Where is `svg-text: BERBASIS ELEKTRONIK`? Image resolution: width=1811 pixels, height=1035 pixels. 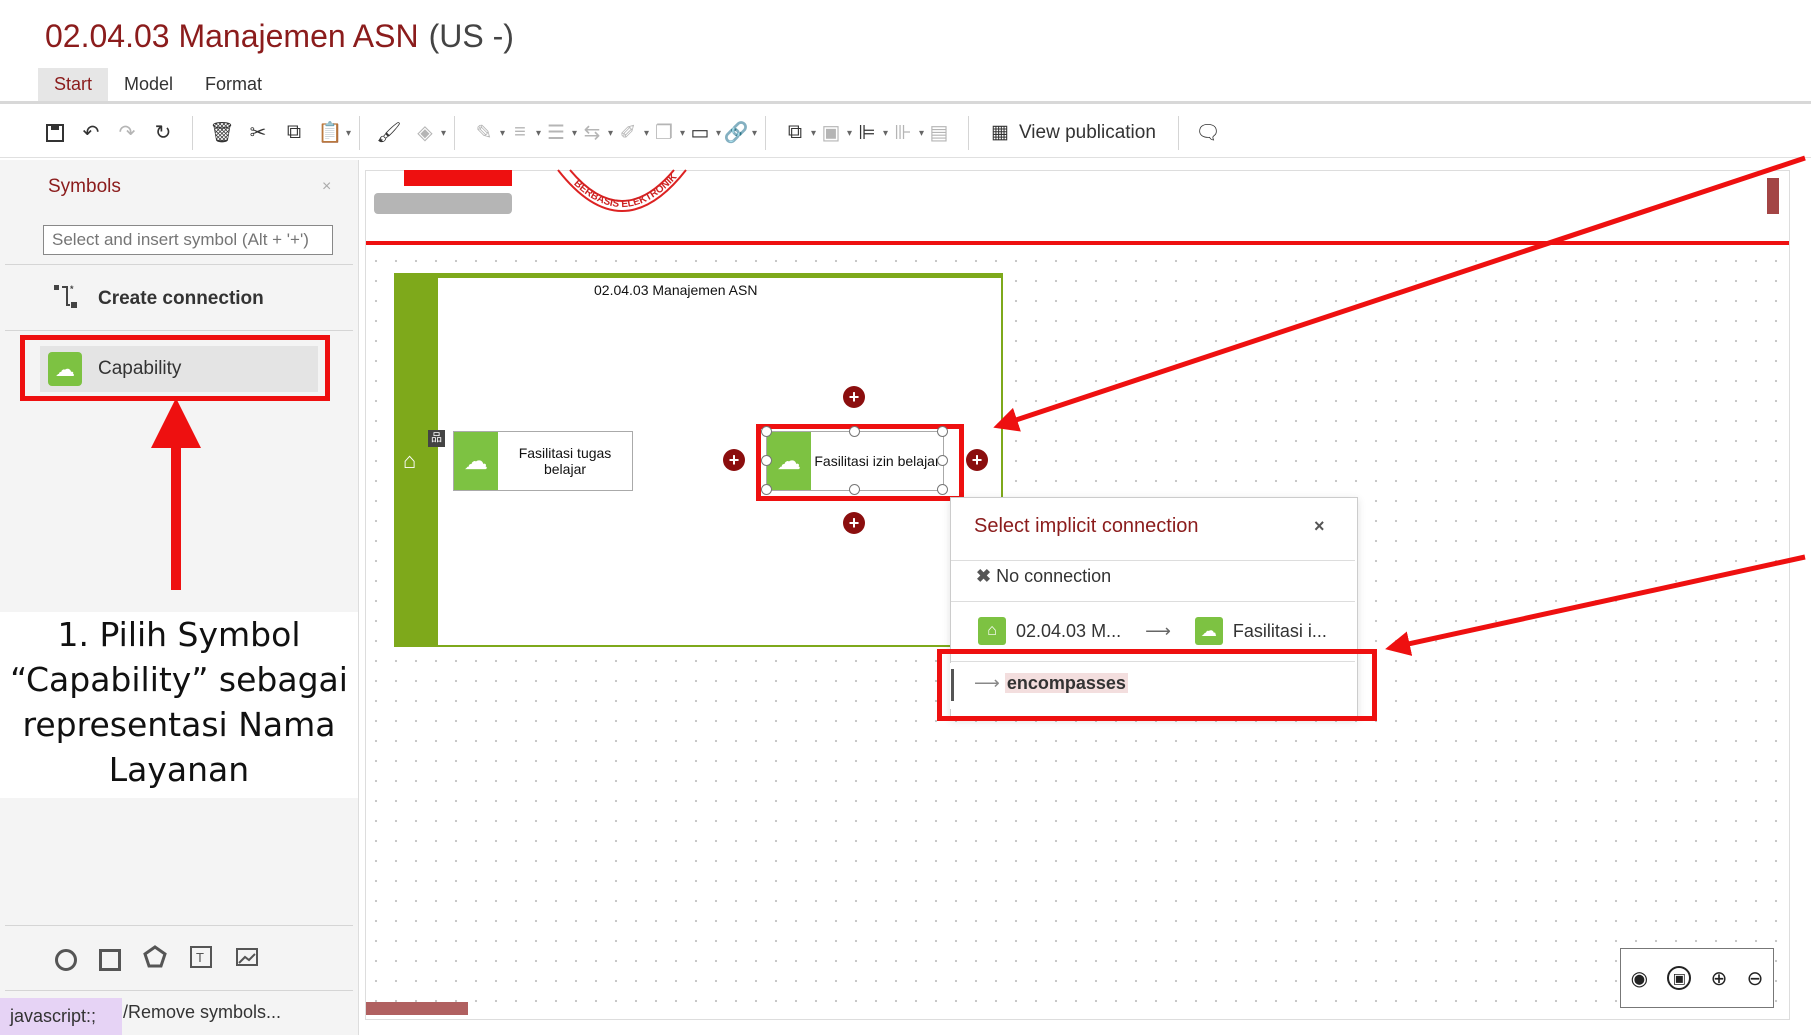 svg-text: BERBASIS ELEKTRONIK is located at coordinates (626, 190).